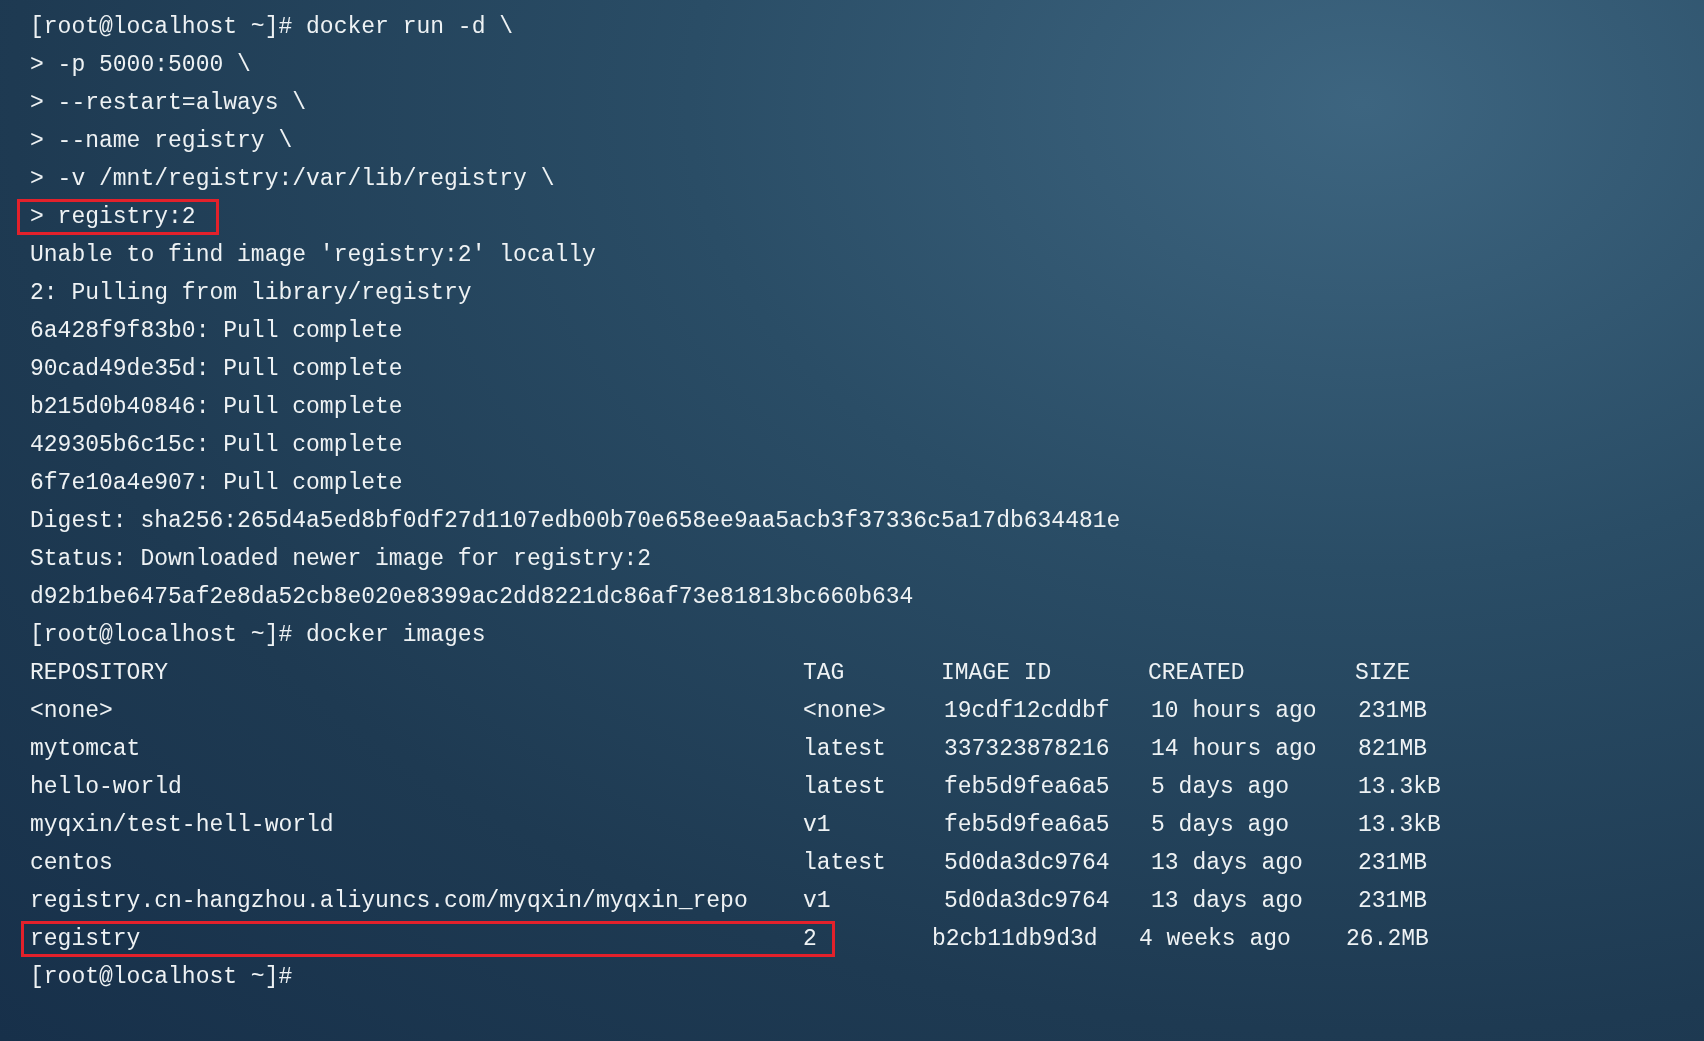  What do you see at coordinates (251, 293) in the screenshot?
I see `terminal-line: 2: Pulling from library/registry` at bounding box center [251, 293].